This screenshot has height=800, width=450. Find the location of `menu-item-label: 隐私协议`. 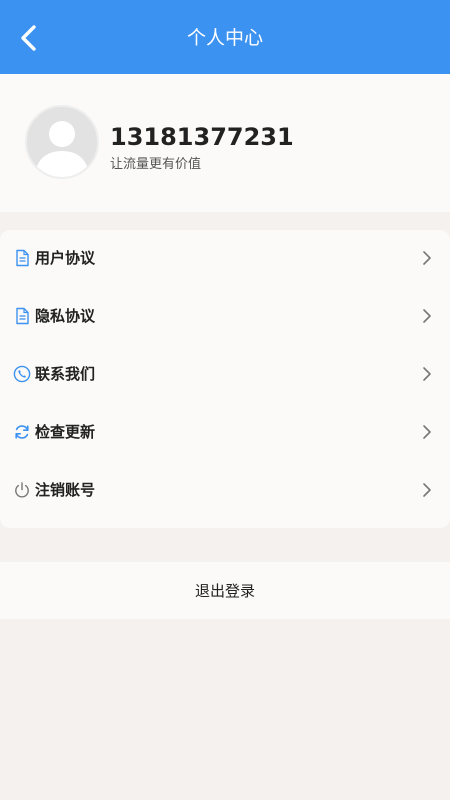

menu-item-label: 隐私协议 is located at coordinates (65, 316).